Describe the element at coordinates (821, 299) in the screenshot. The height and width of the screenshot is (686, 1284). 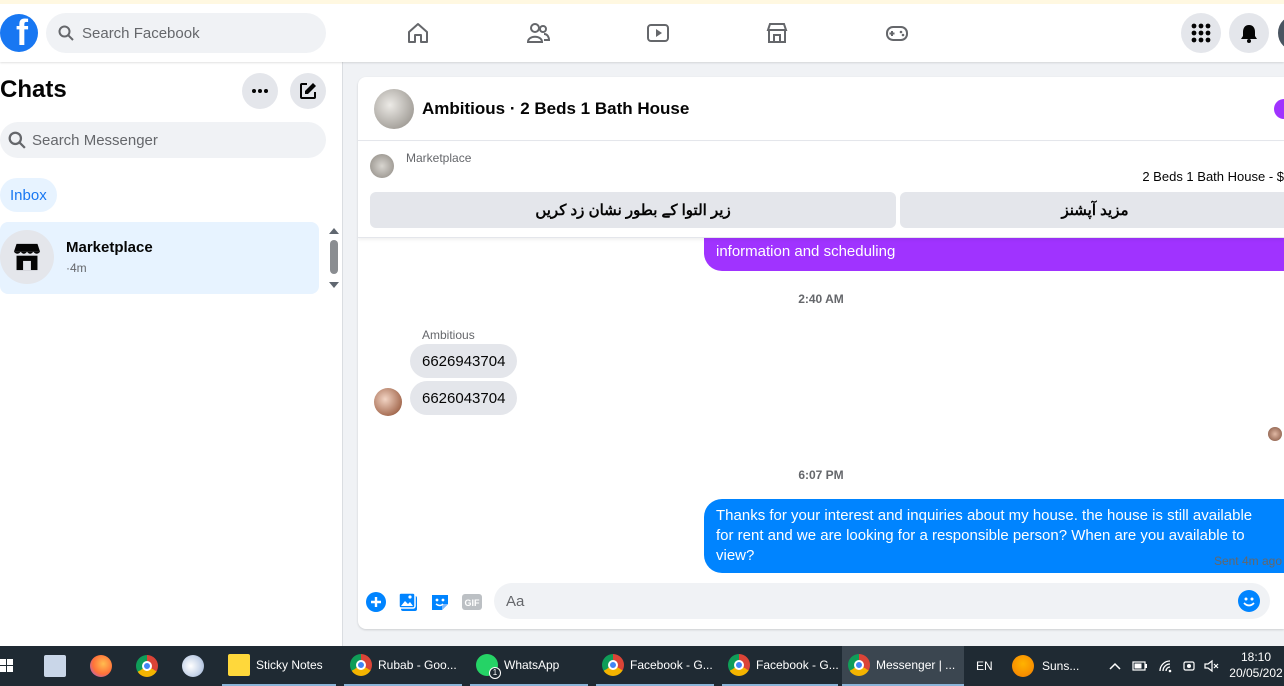
I see `message-timestamp: 2:40 AM` at that location.